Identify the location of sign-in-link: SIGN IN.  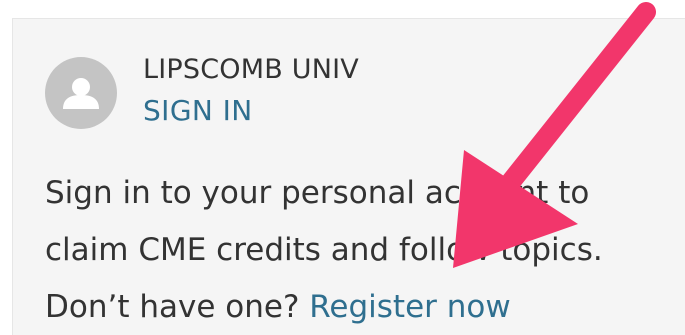
(198, 111).